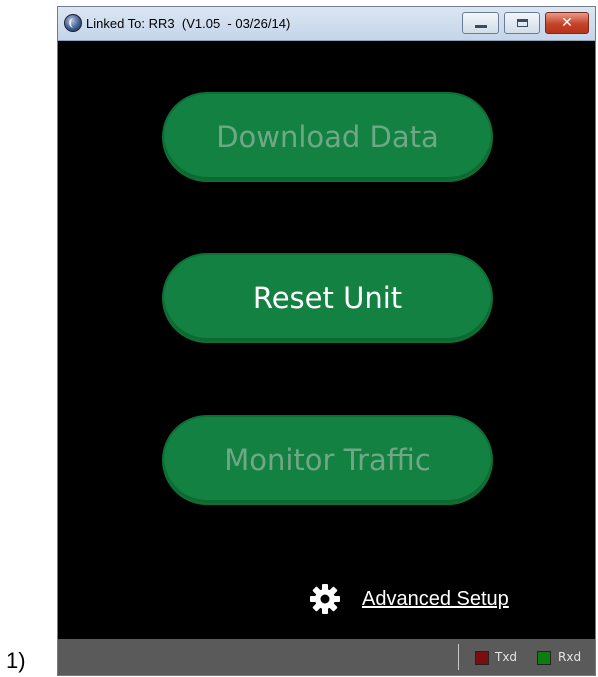 This screenshot has height=677, width=598. Describe the element at coordinates (506, 657) in the screenshot. I see `txd-label: Txd` at that location.